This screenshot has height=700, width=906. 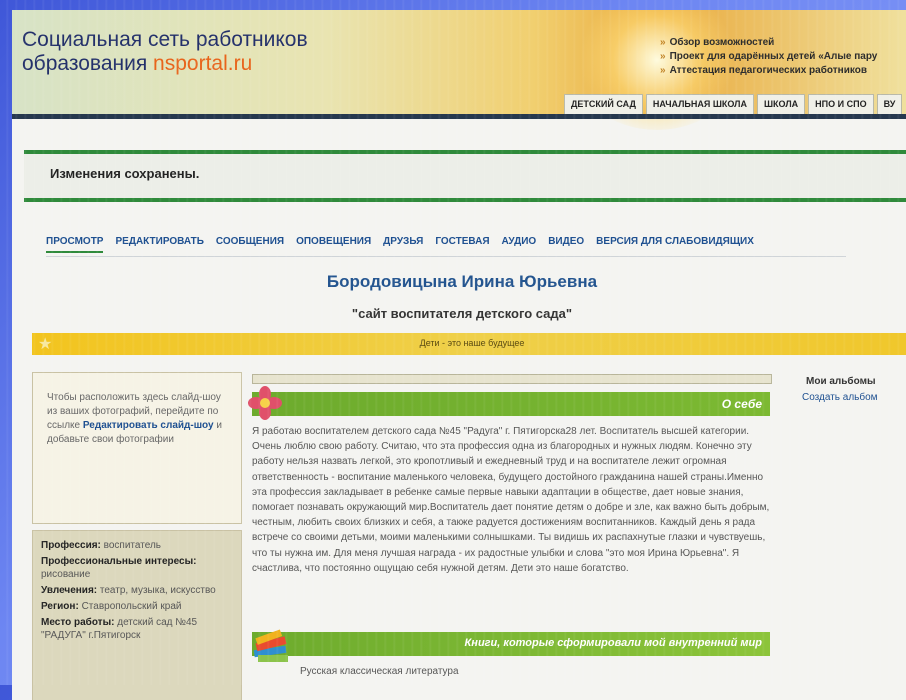 What do you see at coordinates (131, 606) in the screenshot?
I see `info-value: Ставропольский край` at bounding box center [131, 606].